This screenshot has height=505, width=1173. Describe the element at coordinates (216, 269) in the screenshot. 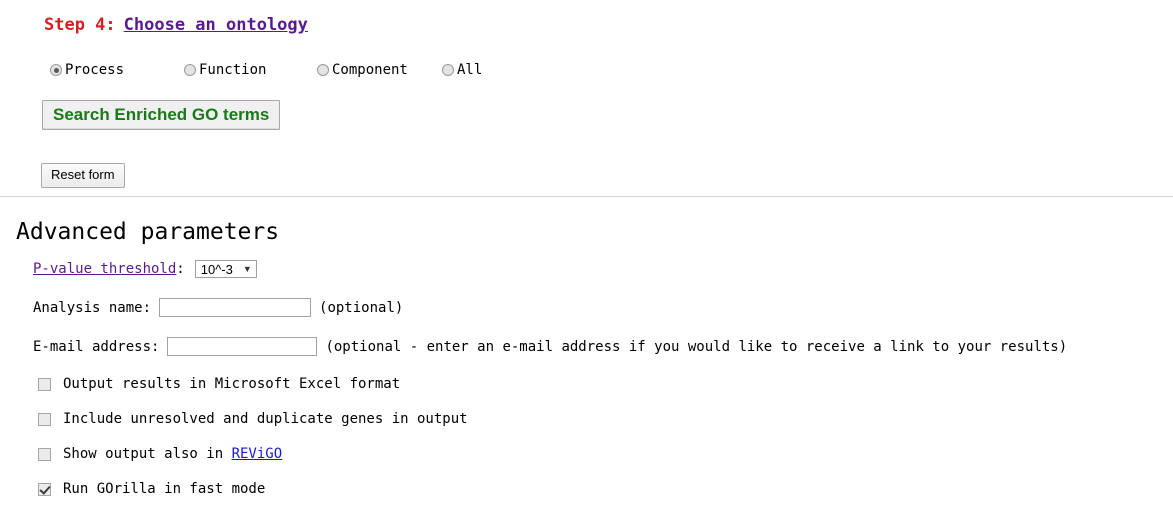

I see `pvalue-selected-value: 10^-3` at that location.